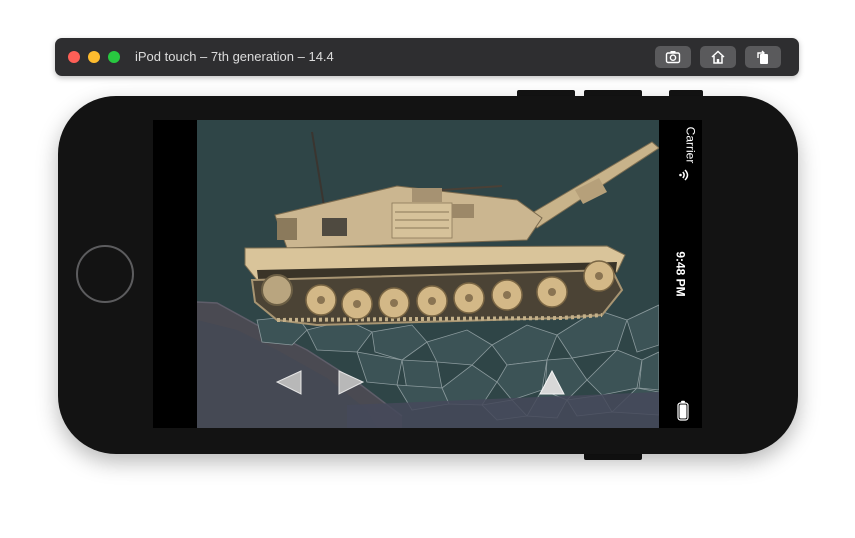  I want to click on screenshot-icon, so click(673, 57).